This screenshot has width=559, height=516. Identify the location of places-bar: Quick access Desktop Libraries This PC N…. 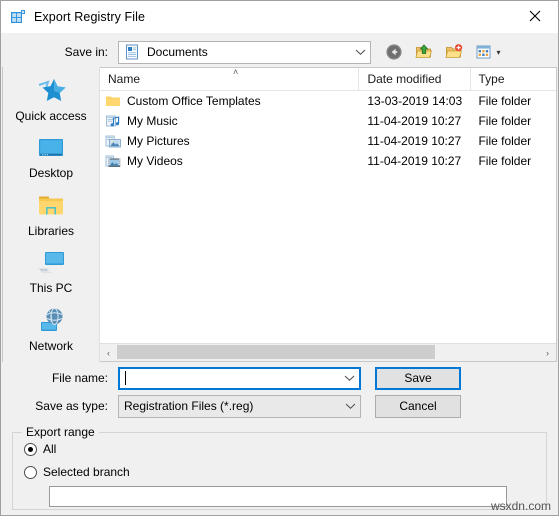
(51, 214).